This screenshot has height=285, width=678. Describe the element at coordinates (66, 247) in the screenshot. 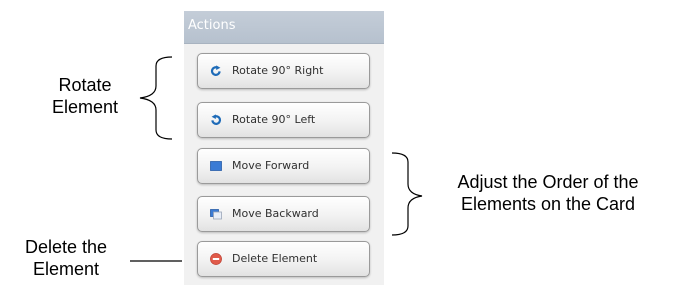

I see `delete-annotation-line-1: Delete the` at that location.